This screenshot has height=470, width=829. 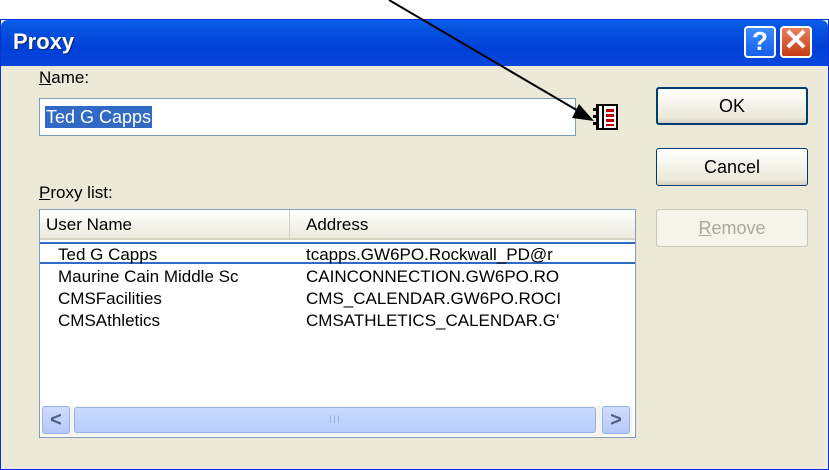 I want to click on cell-user-name: CMSFacilities, so click(x=110, y=298).